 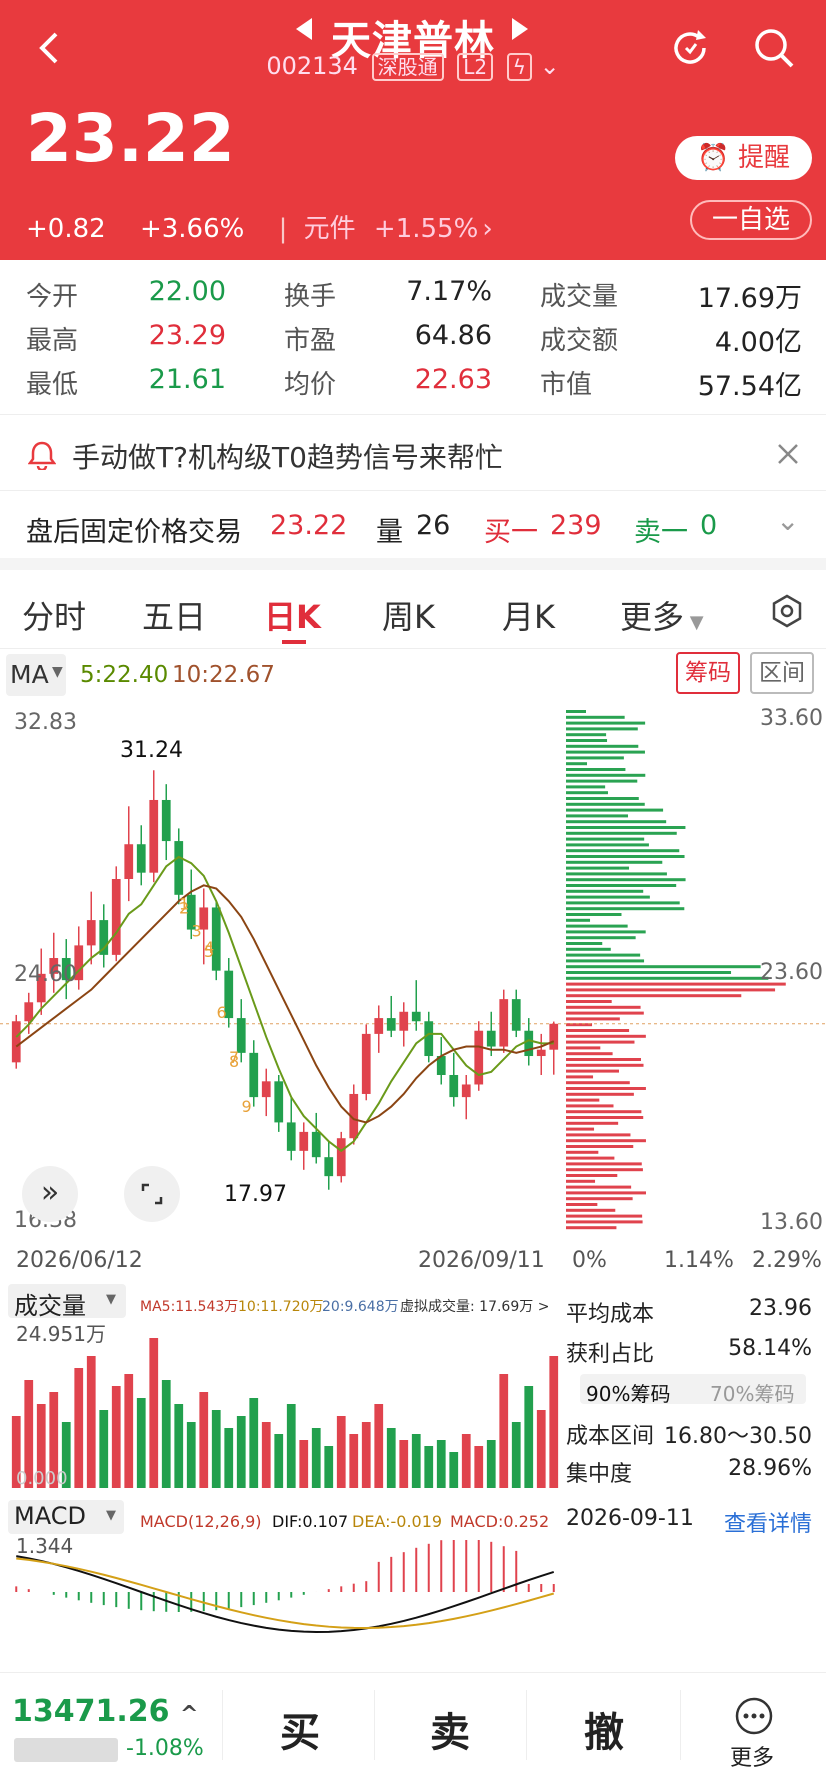 I want to click on chip-top-label: 33.60, so click(x=791, y=718).